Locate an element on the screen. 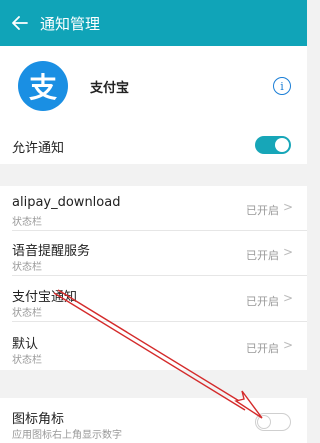 Image resolution: width=320 pixels, height=443 pixels. alipay-logo-icon: 支 is located at coordinates (43, 86).